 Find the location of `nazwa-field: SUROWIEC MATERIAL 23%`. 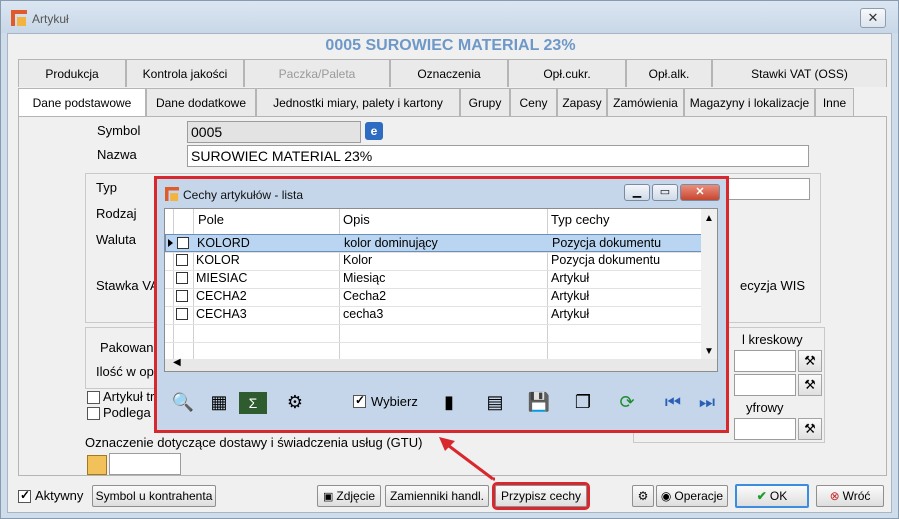

nazwa-field: SUROWIEC MATERIAL 23% is located at coordinates (498, 156).